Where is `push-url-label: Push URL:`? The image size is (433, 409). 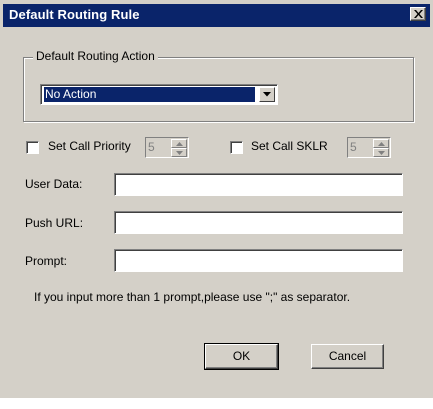 push-url-label: Push URL: is located at coordinates (54, 223).